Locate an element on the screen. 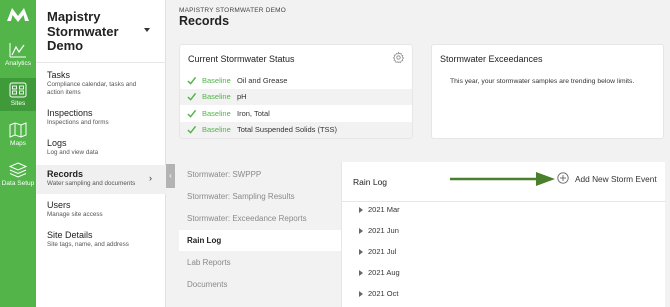 The image size is (670, 307). nav-item-title: Users is located at coordinates (59, 205).